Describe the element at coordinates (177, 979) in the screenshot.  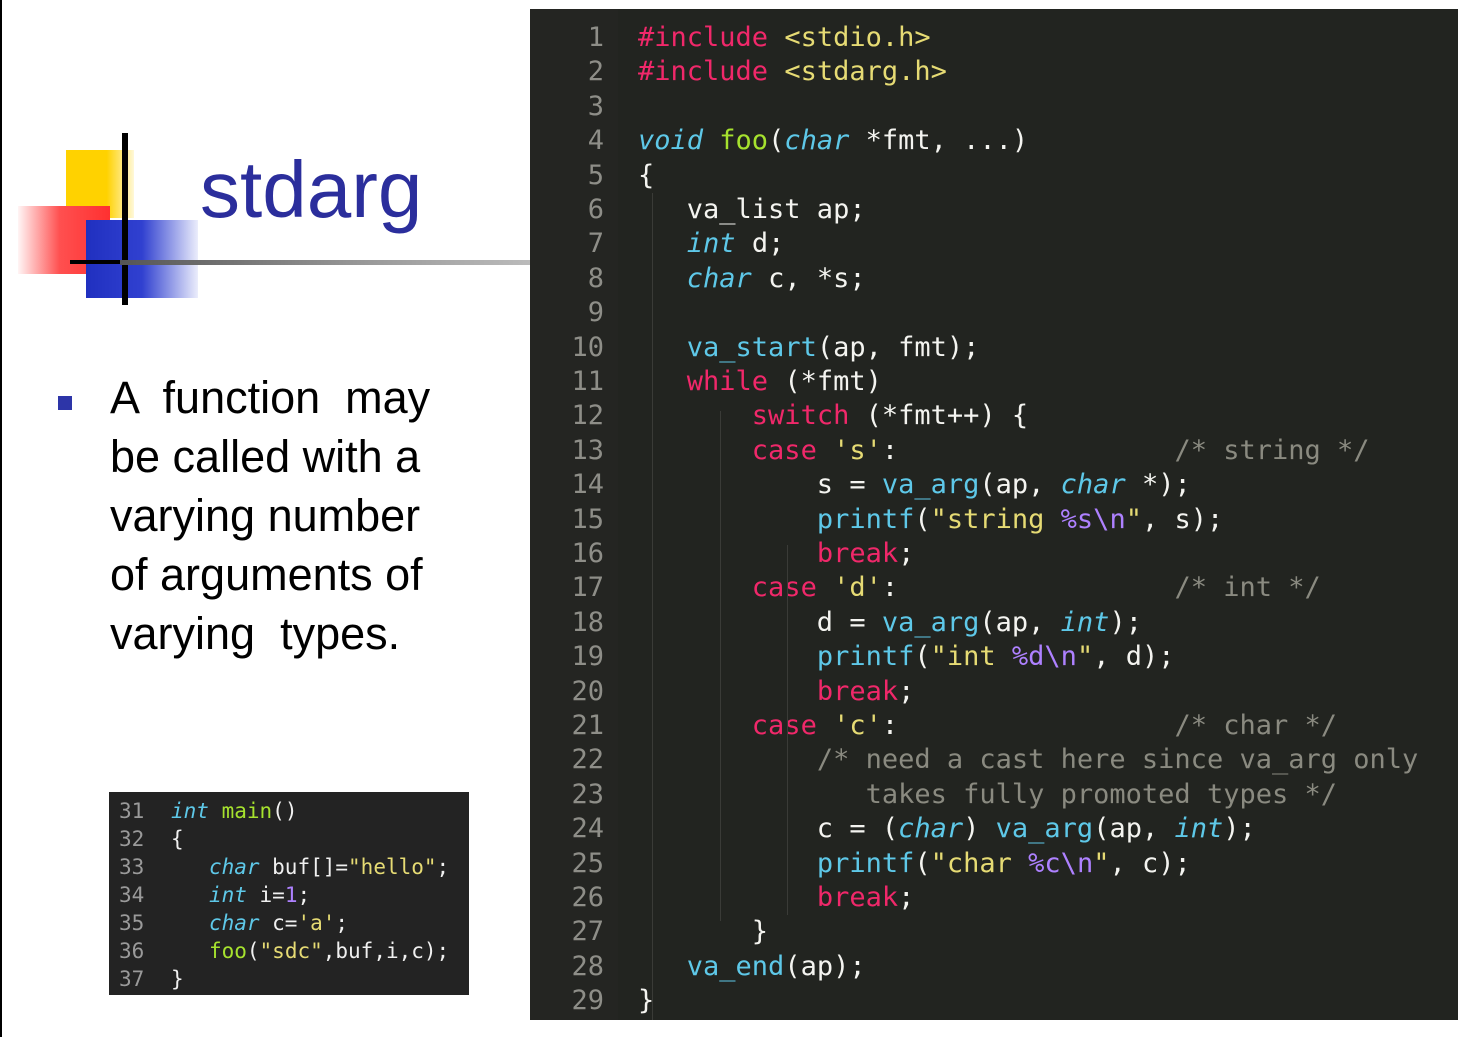
I see `code-token: }` at that location.